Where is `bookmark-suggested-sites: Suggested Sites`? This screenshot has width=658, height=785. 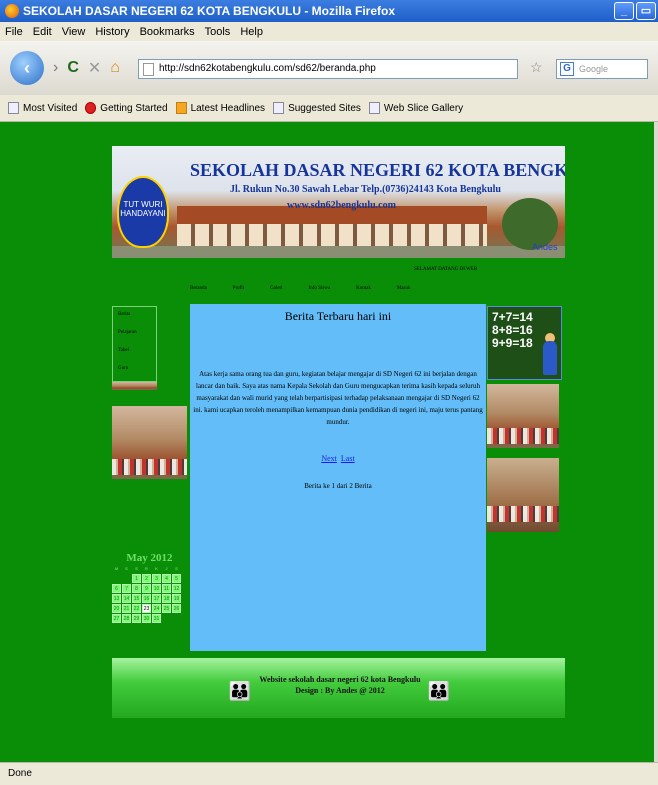 bookmark-suggested-sites: Suggested Sites is located at coordinates (317, 108).